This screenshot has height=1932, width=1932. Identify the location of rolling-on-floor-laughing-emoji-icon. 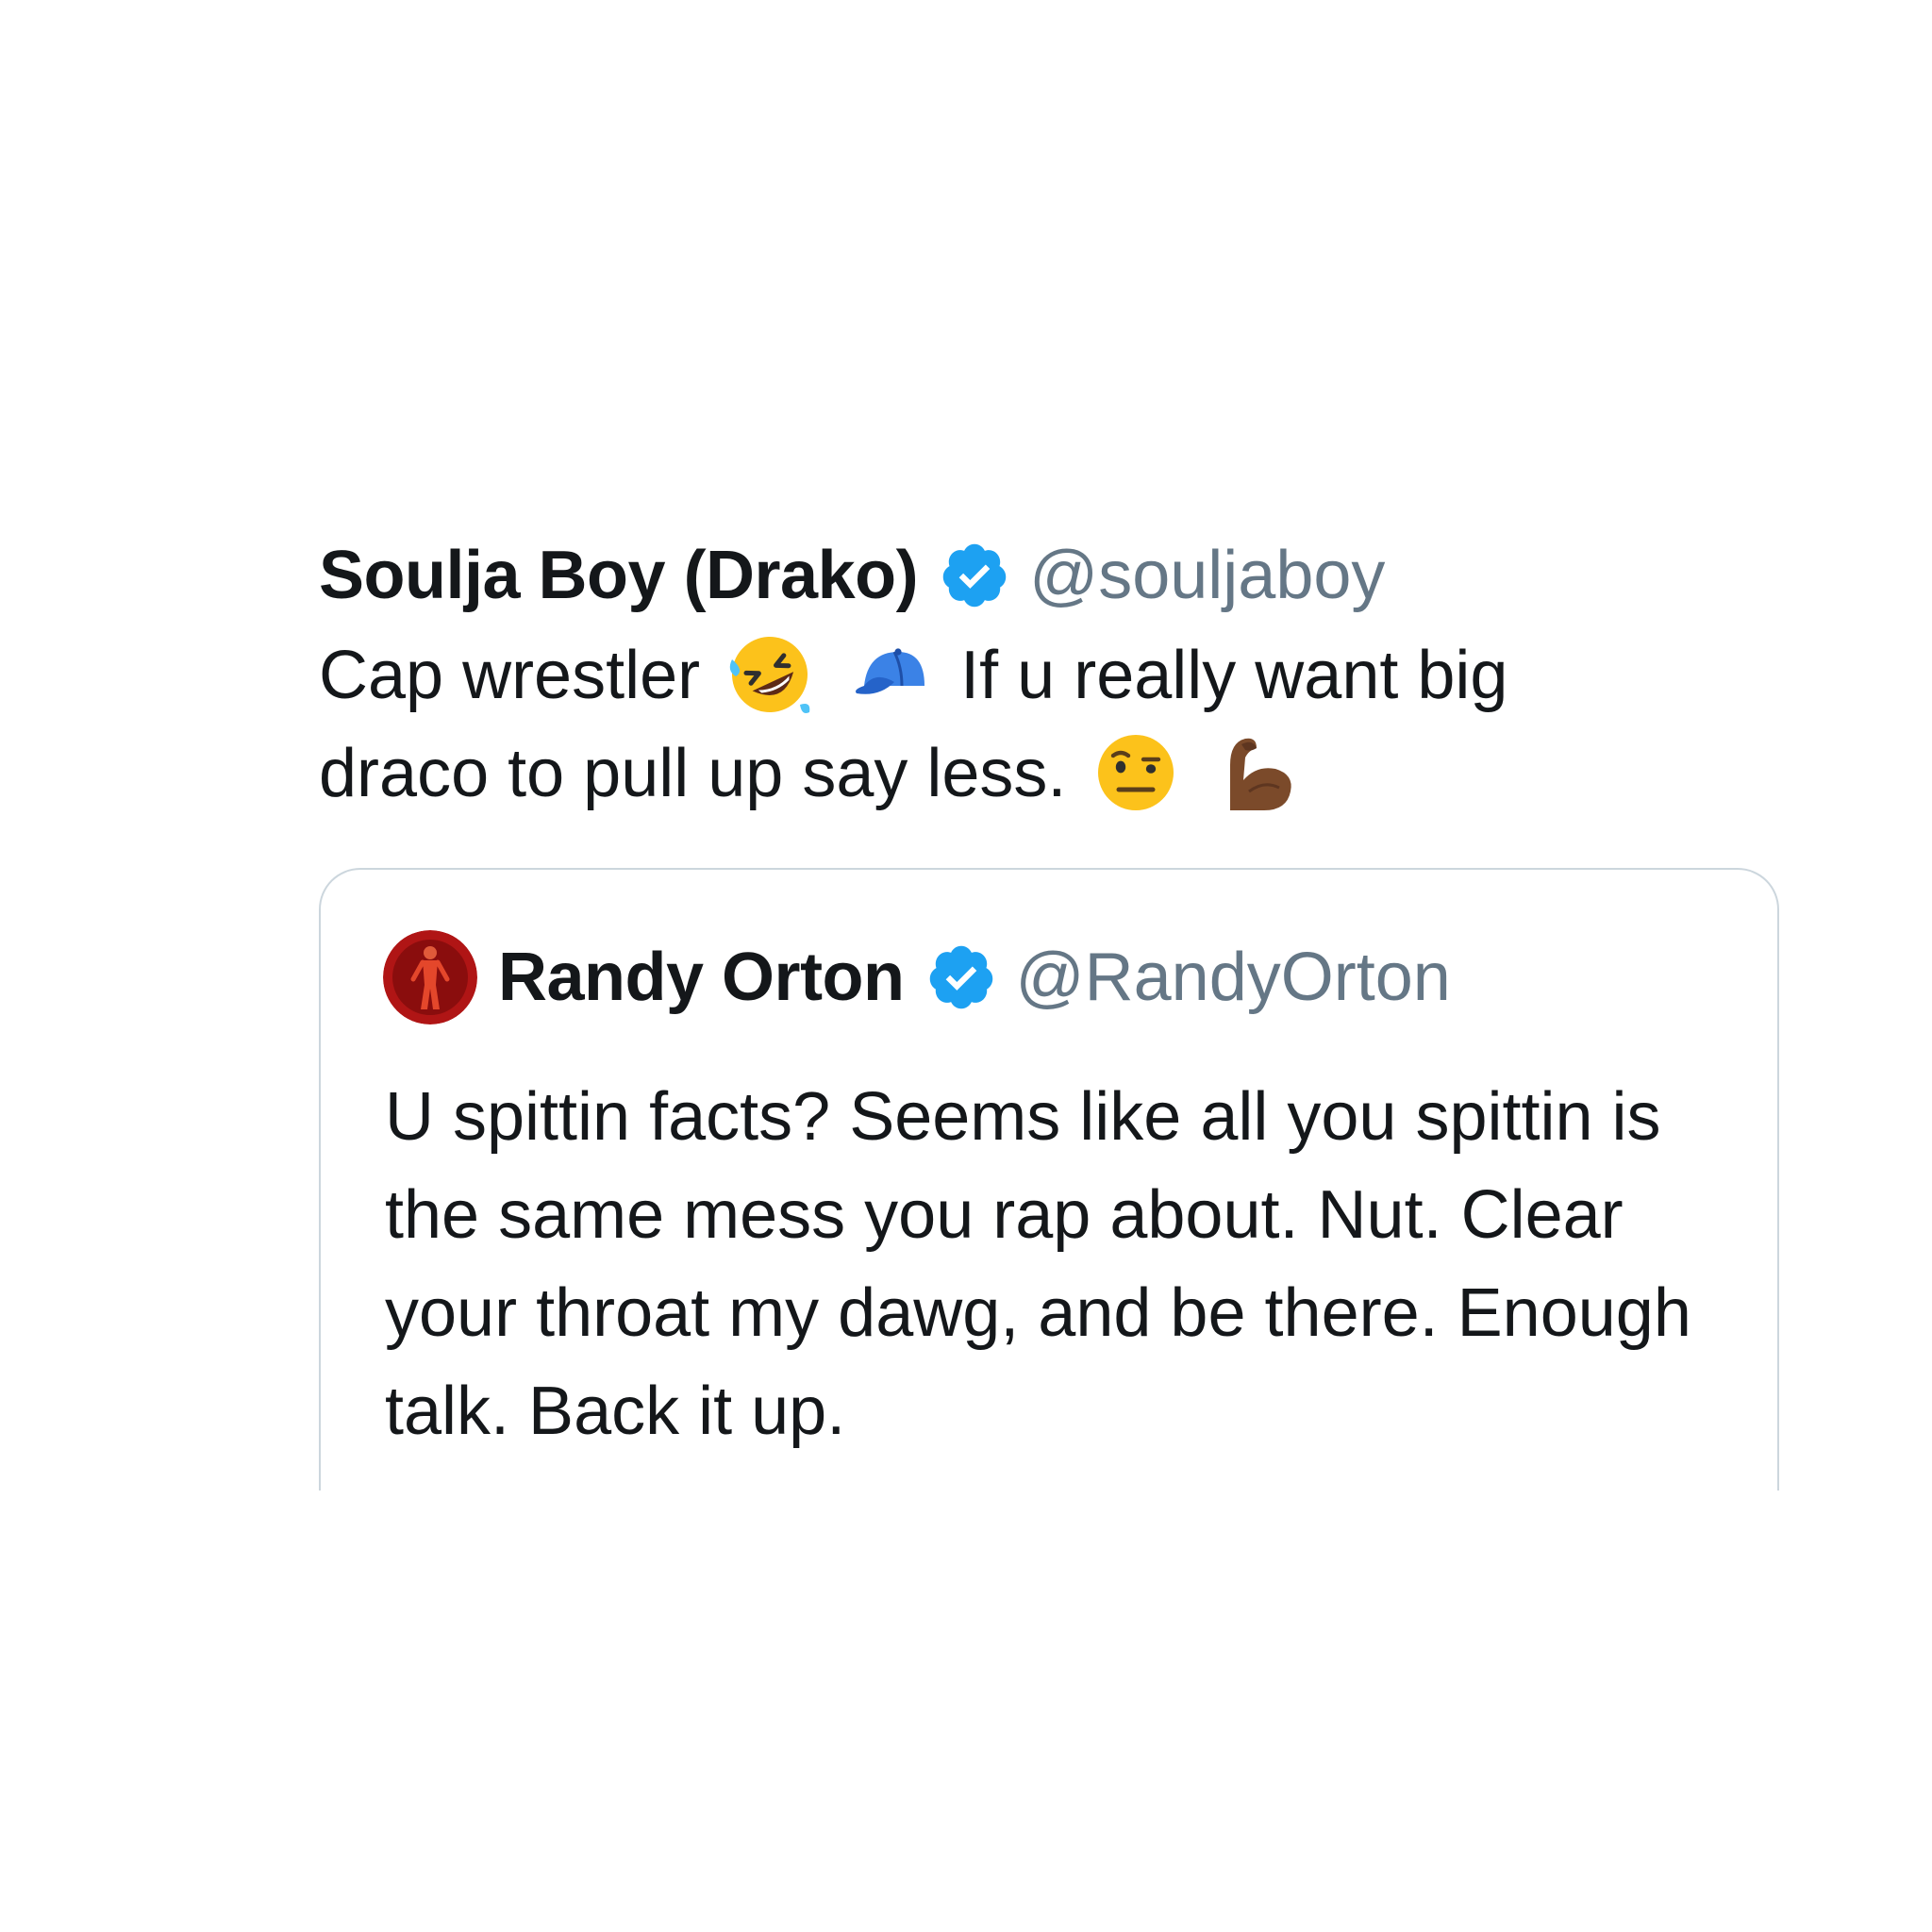
(769, 675).